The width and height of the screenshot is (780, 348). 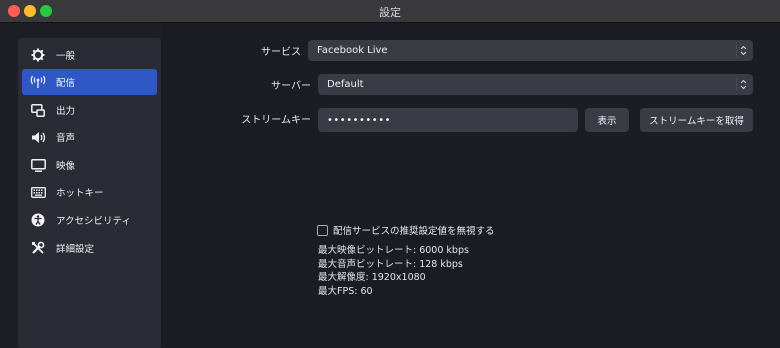 What do you see at coordinates (345, 84) in the screenshot?
I see `server-select-value: Default` at bounding box center [345, 84].